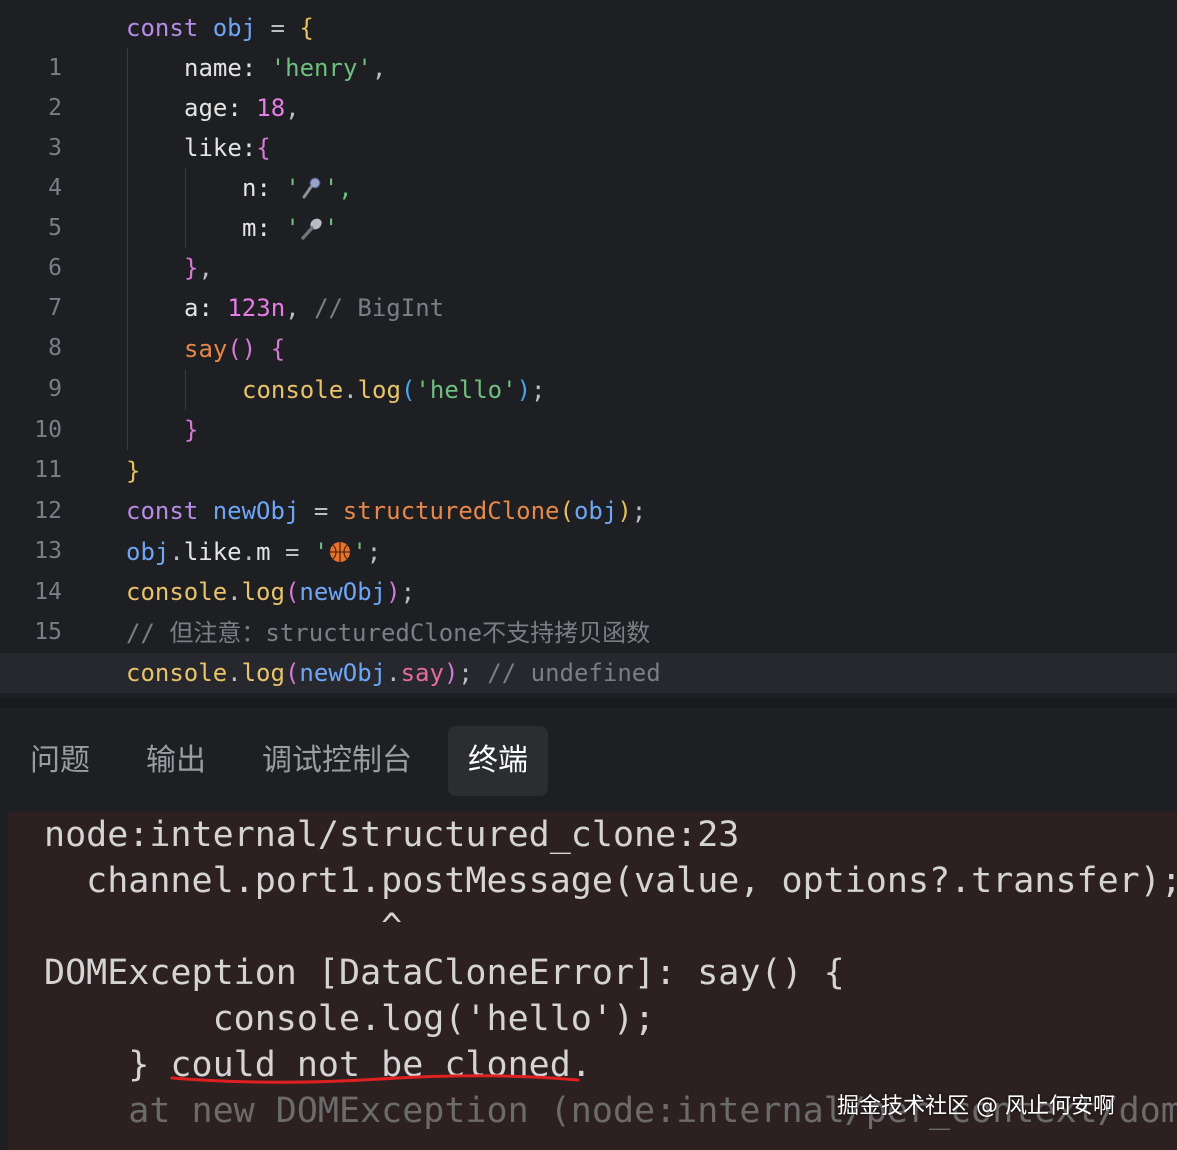 This screenshot has height=1150, width=1177. What do you see at coordinates (212, 552) in the screenshot?
I see `property: like` at bounding box center [212, 552].